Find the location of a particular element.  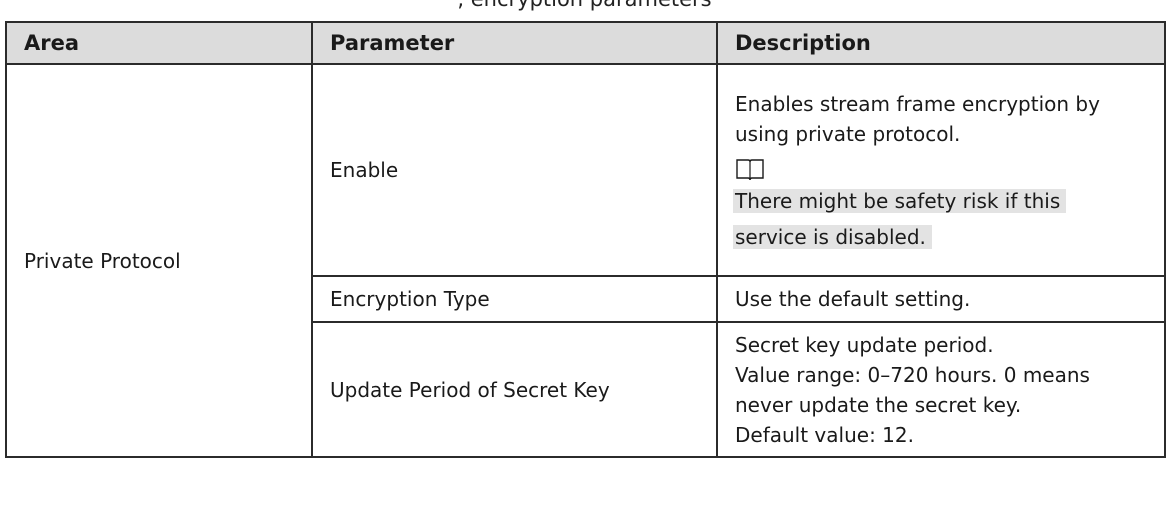

note-line: There might be safety risk if this is located at coordinates (948, 201).